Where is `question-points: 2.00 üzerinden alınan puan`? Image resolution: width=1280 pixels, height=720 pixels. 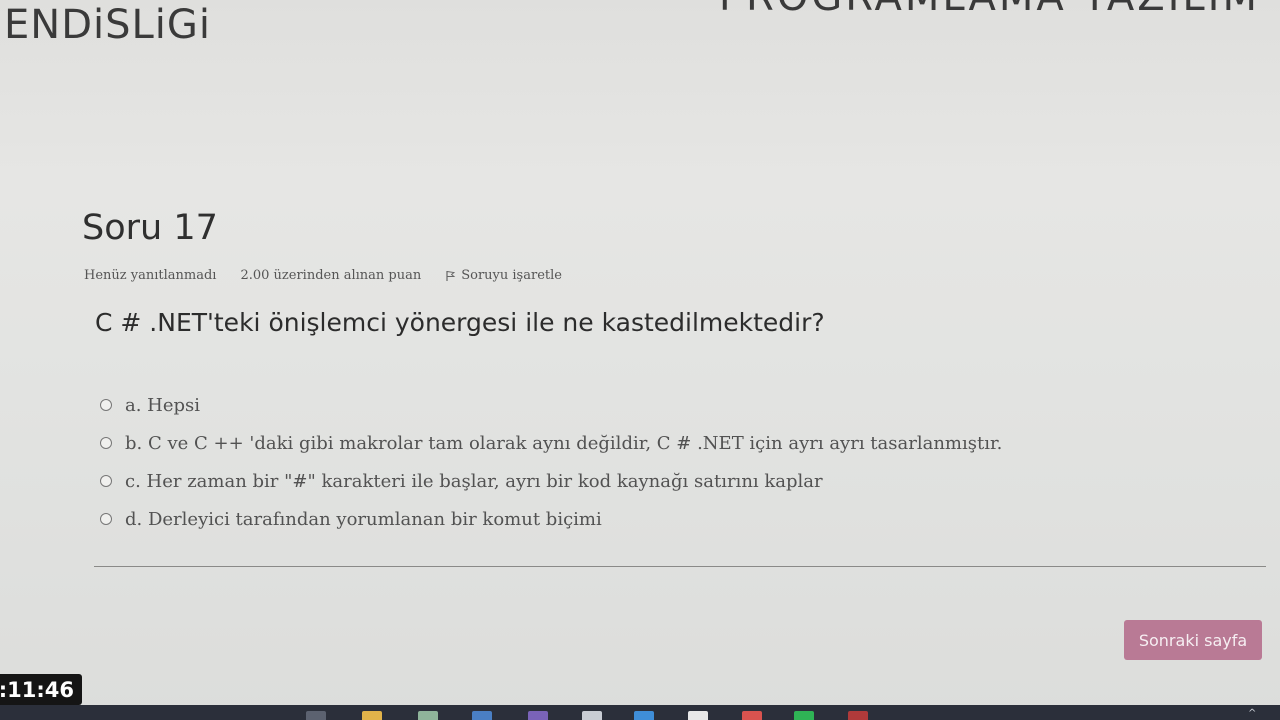 question-points: 2.00 üzerinden alınan puan is located at coordinates (331, 275).